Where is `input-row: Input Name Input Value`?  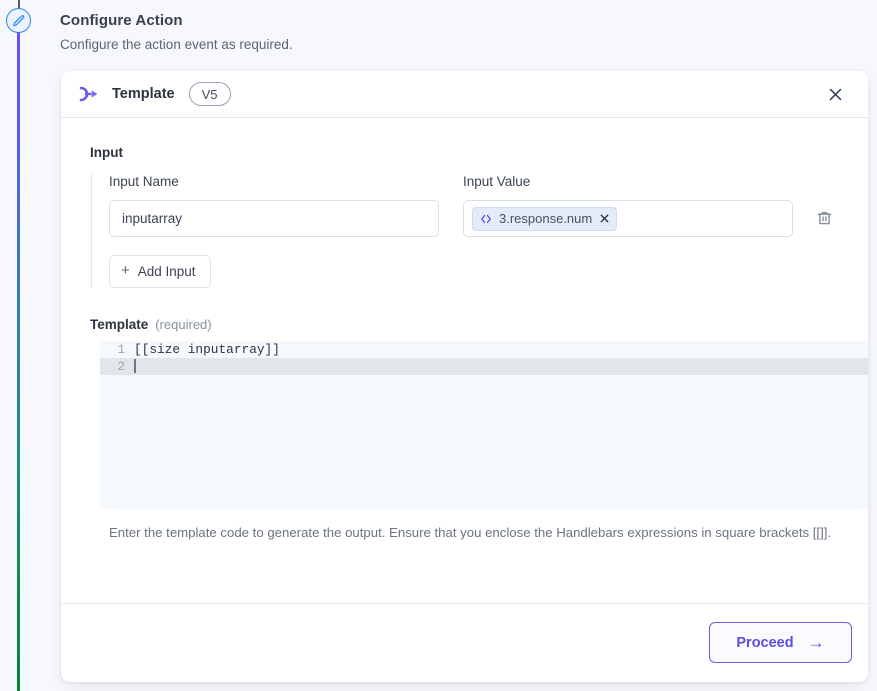 input-row: Input Name Input Value is located at coordinates (478, 205).